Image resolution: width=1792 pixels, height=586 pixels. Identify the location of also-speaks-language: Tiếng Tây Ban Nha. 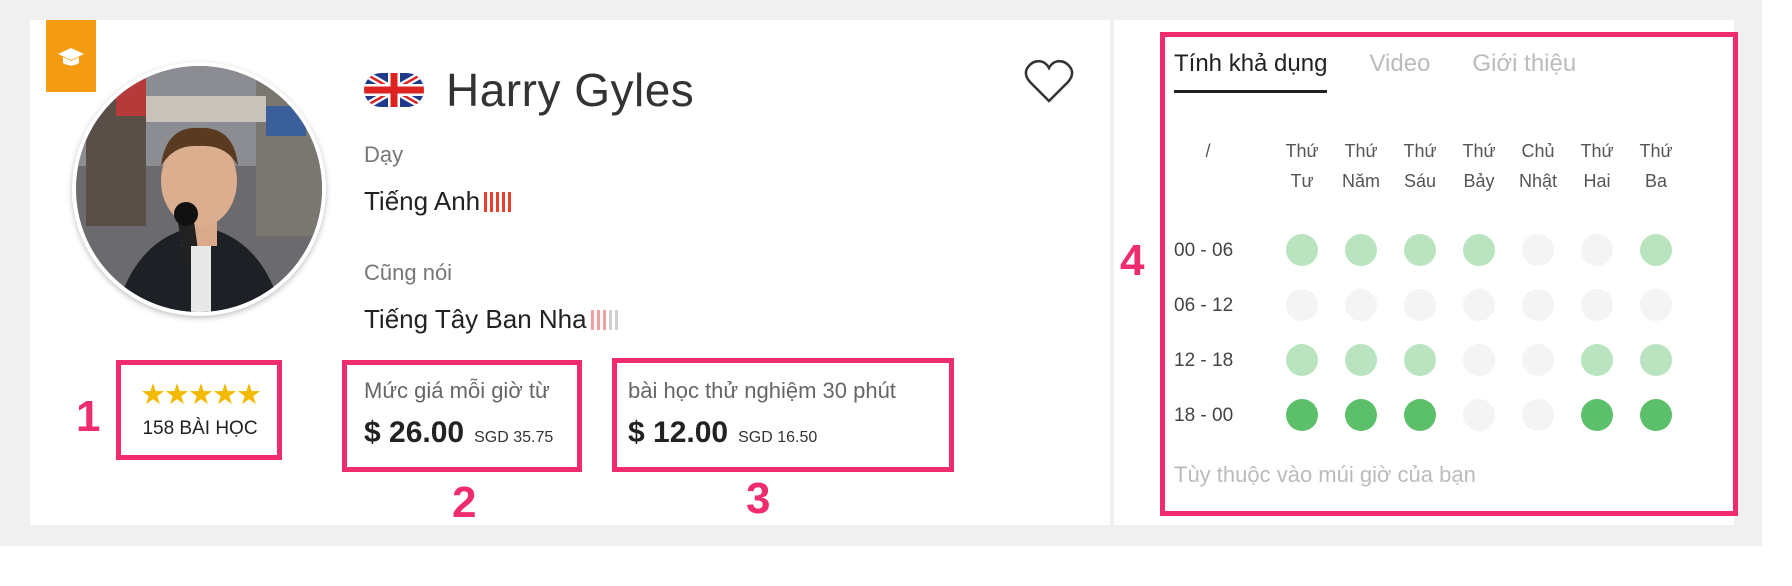
(491, 319).